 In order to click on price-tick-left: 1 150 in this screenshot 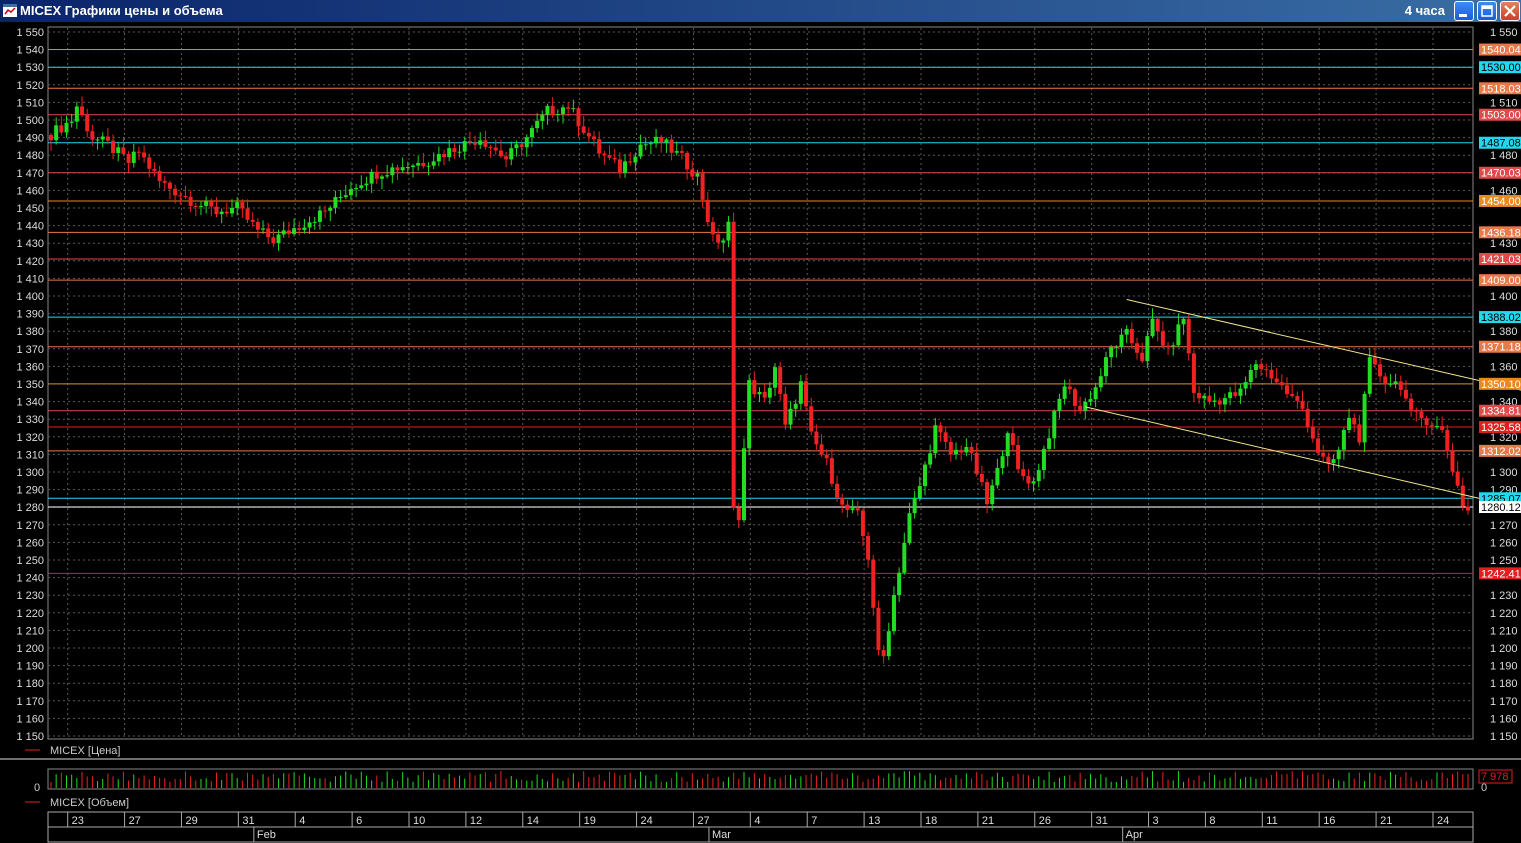, I will do `click(30, 737)`.